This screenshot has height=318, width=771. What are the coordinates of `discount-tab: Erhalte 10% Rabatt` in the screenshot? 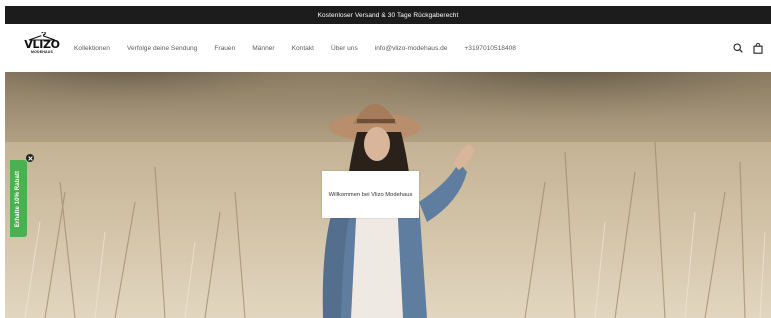 It's located at (18, 198).